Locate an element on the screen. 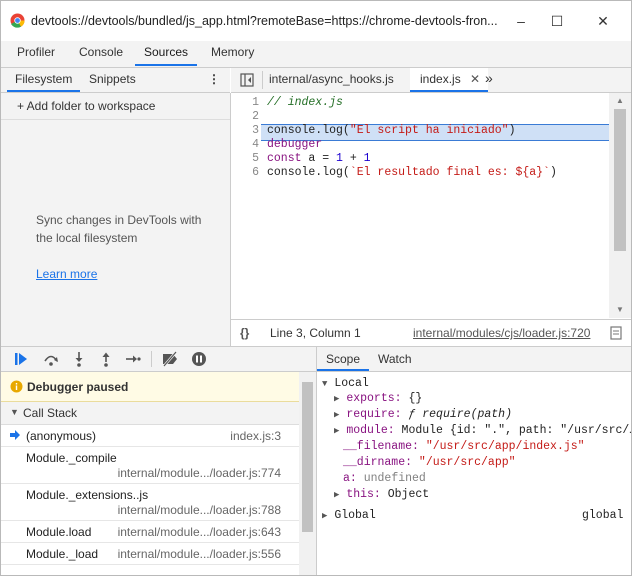 The width and height of the screenshot is (632, 576). property-key: module: is located at coordinates (370, 430).